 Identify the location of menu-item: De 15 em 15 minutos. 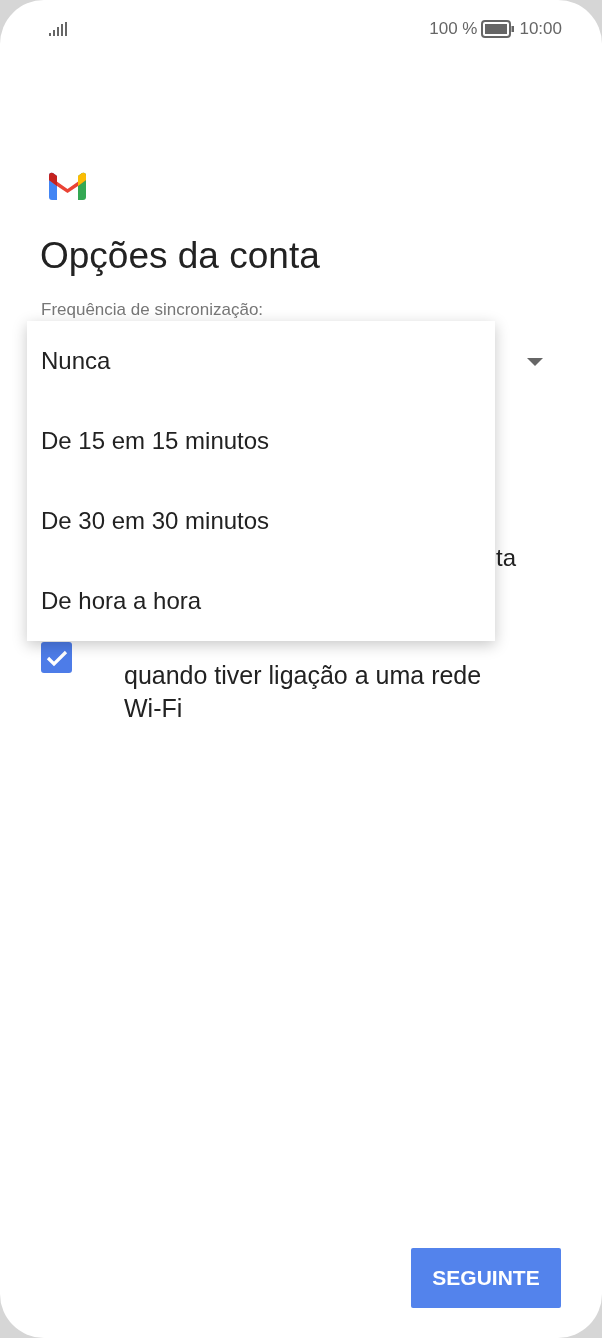
(261, 441).